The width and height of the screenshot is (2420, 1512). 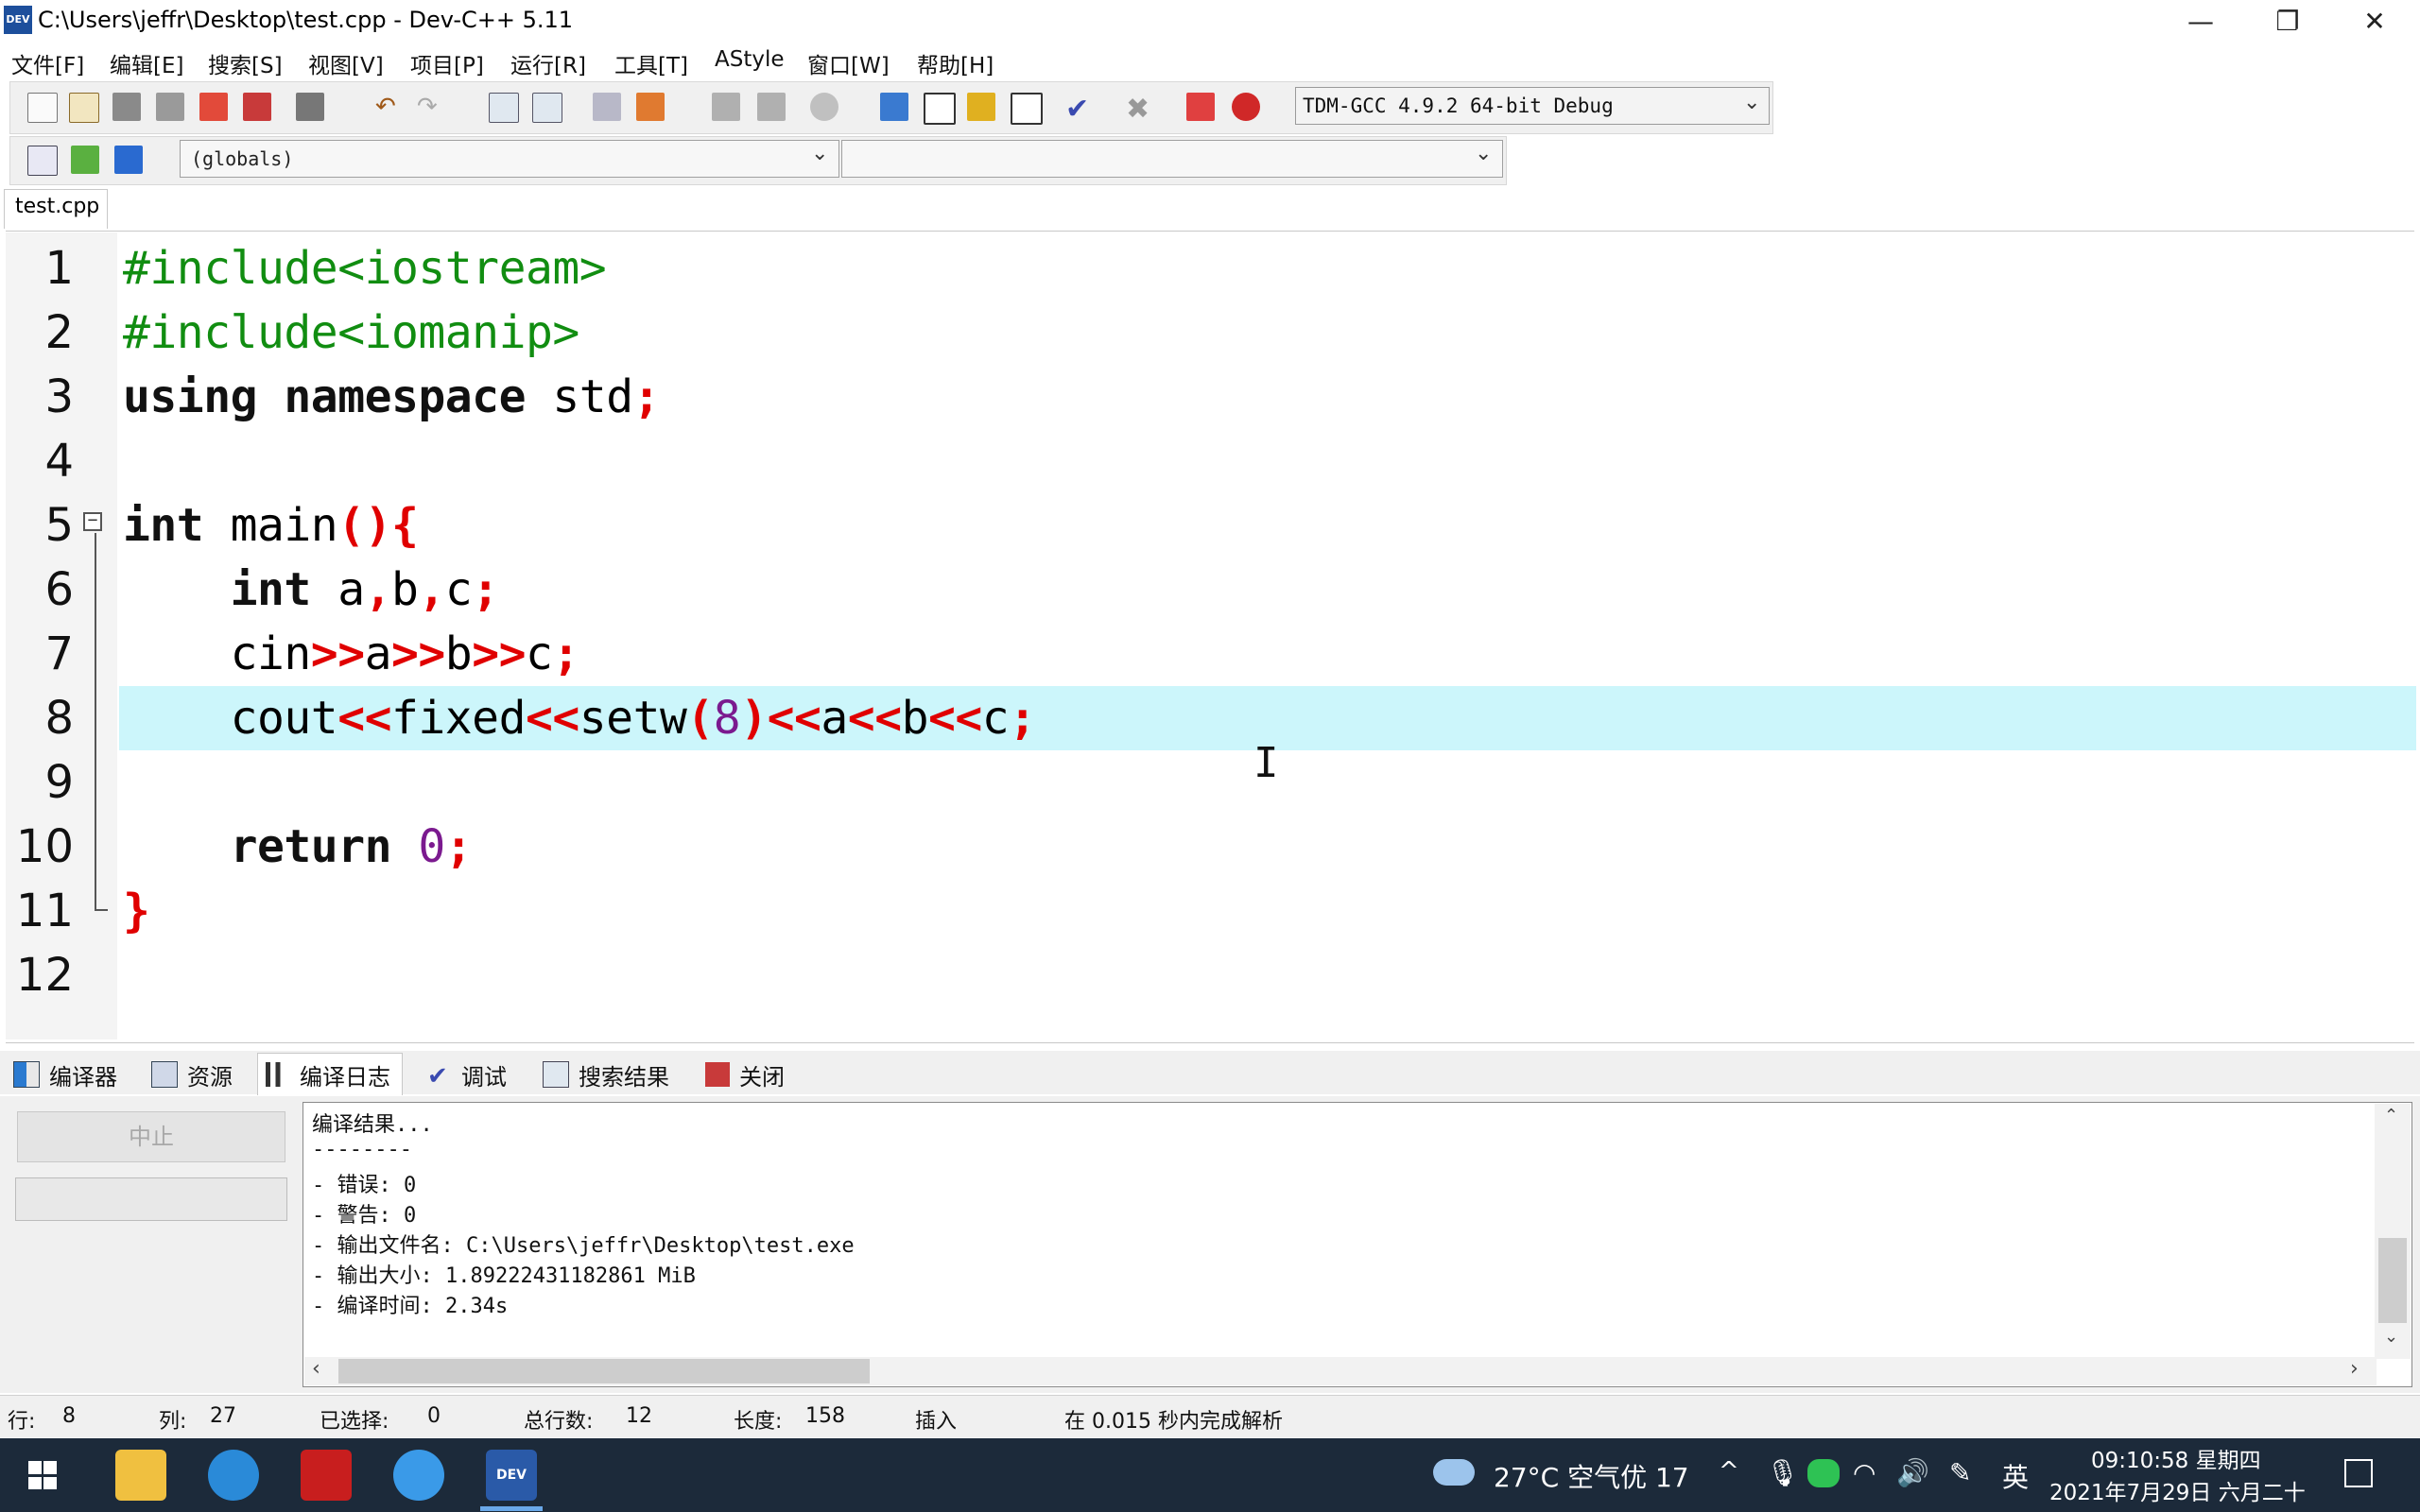 What do you see at coordinates (849, 63) in the screenshot?
I see `menu-window: 窗口[W]` at bounding box center [849, 63].